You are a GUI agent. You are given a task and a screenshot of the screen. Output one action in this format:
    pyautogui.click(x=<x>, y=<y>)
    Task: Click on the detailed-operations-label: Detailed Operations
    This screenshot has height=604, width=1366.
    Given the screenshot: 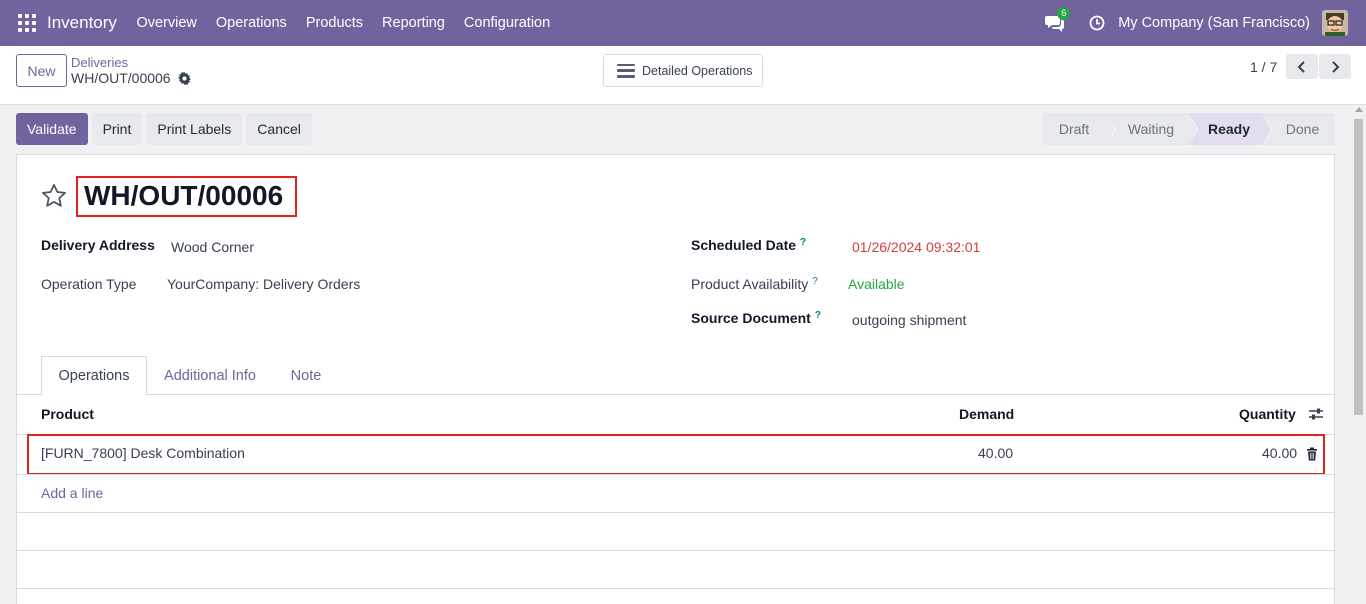 What is the action you would take?
    pyautogui.click(x=697, y=70)
    